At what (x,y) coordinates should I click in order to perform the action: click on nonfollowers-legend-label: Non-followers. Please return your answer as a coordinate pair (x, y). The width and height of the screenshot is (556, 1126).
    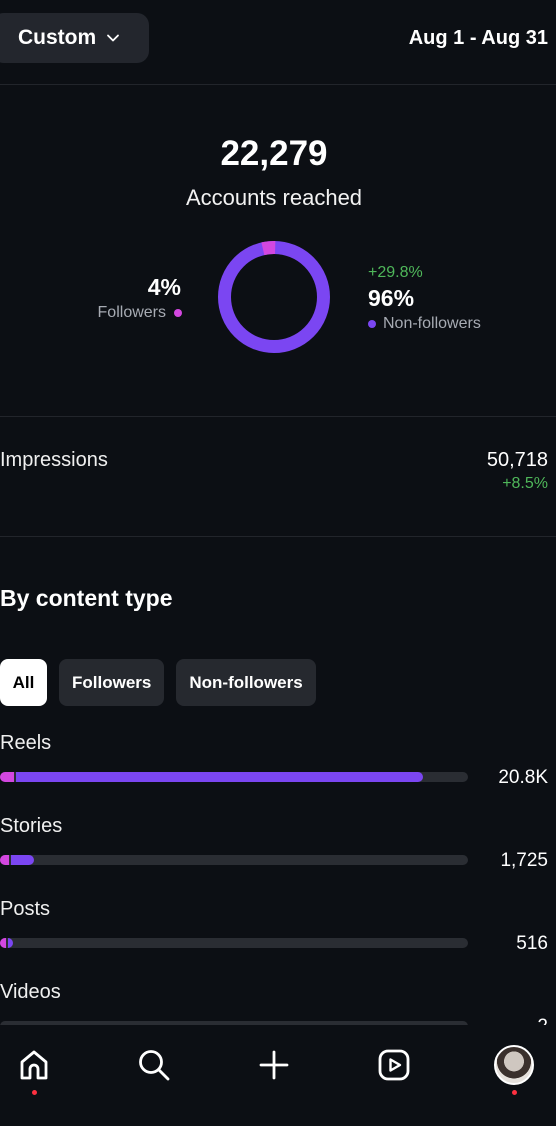
    Looking at the image, I should click on (432, 323).